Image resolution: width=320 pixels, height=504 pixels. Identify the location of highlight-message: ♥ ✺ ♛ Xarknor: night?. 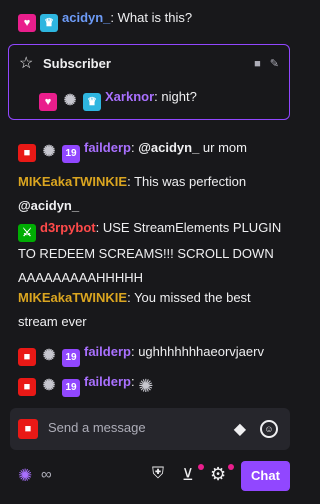
(118, 98).